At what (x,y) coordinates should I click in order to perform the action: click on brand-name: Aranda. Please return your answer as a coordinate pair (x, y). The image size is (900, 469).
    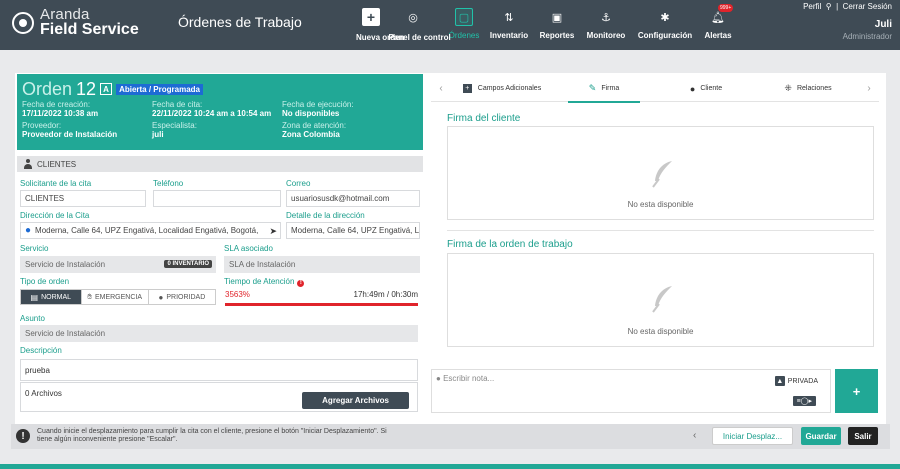
    Looking at the image, I should click on (65, 14).